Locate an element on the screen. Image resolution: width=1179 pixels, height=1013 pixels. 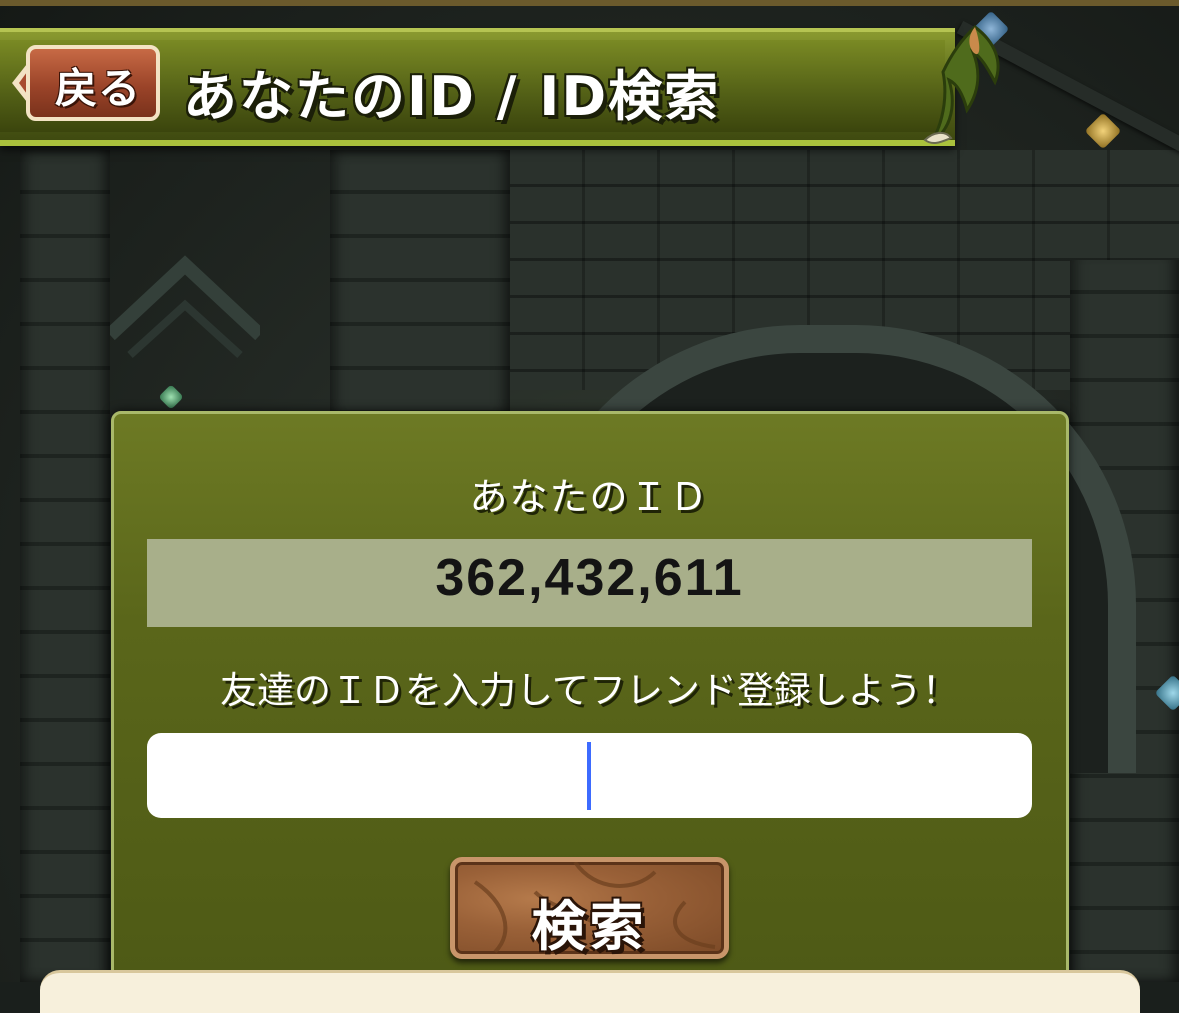
back-button: 戻る is located at coordinates (86, 83).